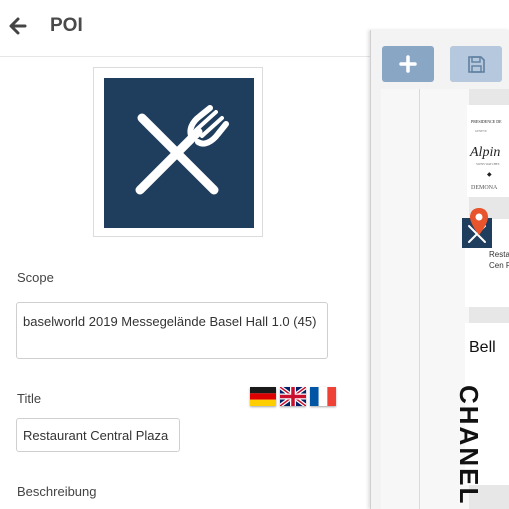  I want to click on floppy-disk-icon, so click(476, 64).